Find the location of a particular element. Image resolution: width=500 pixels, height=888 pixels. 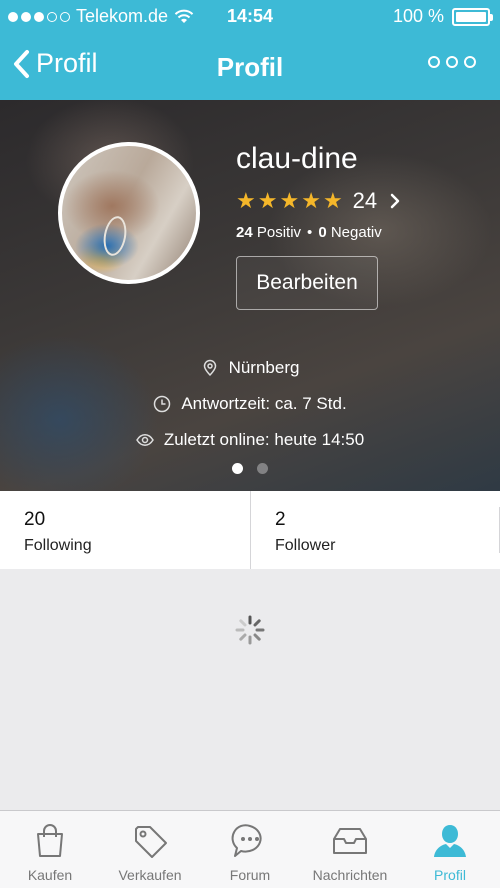

rating-row: ★ ★ ★ ★ ★ 24 is located at coordinates (318, 201).